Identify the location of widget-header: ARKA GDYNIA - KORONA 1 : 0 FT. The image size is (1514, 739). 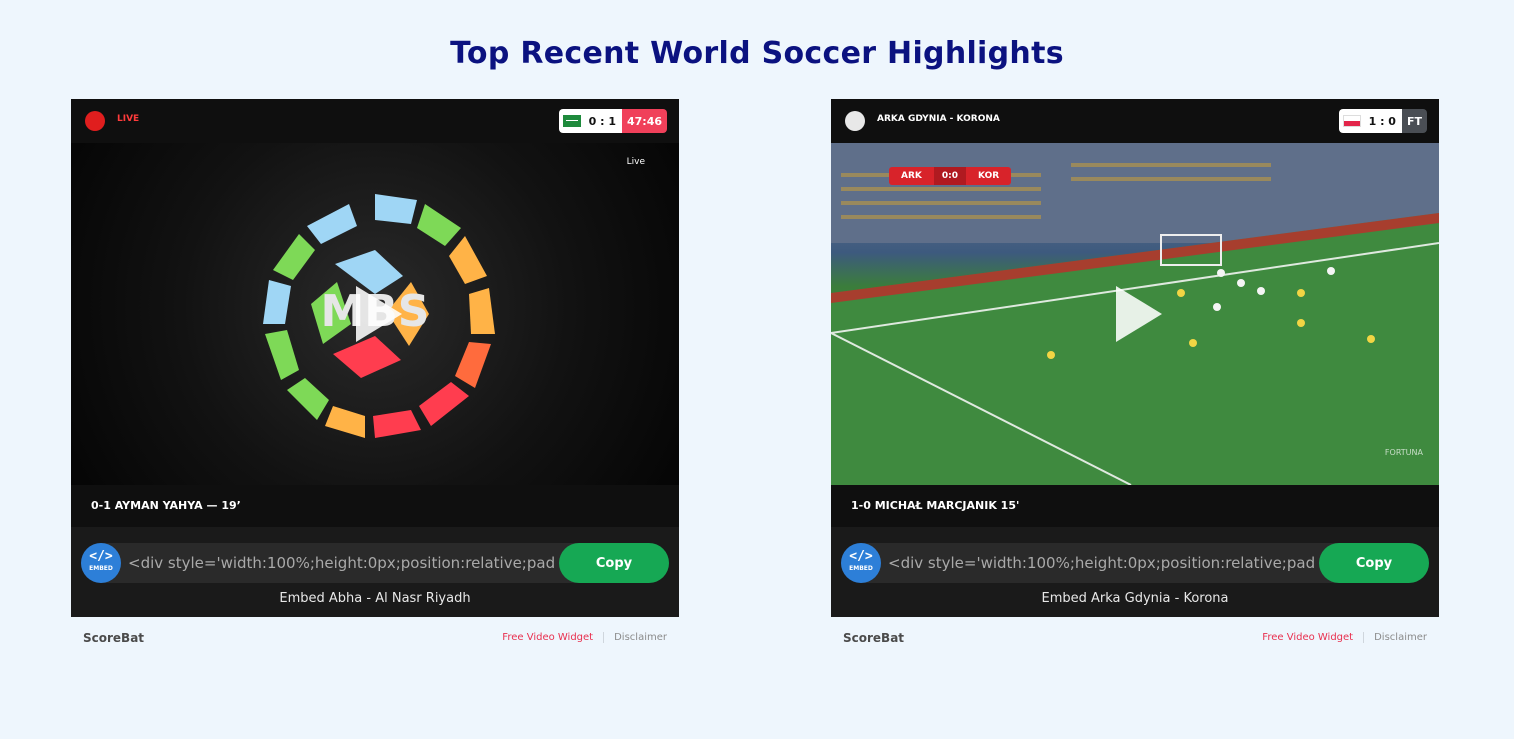
(1135, 121).